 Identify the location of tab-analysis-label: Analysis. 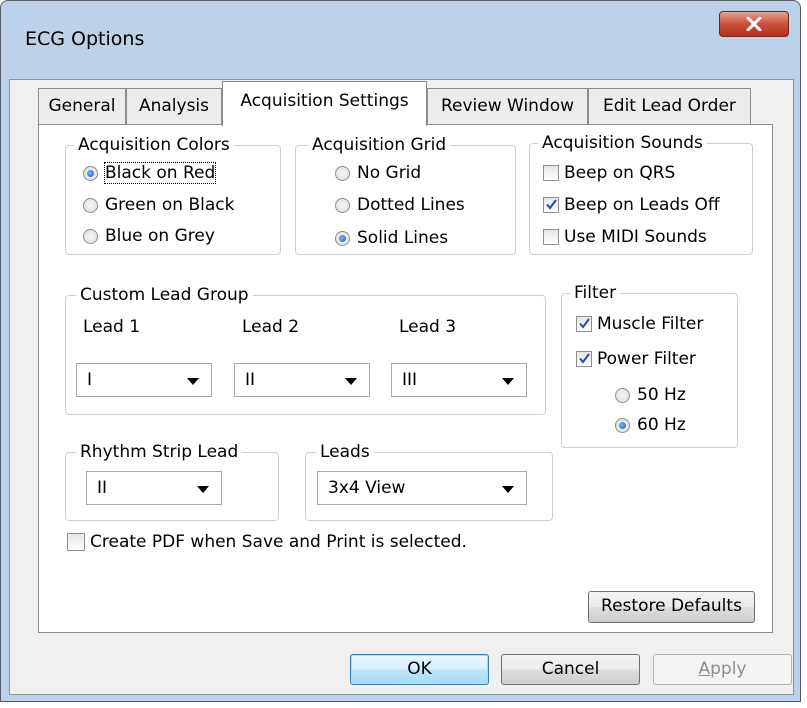
(174, 106).